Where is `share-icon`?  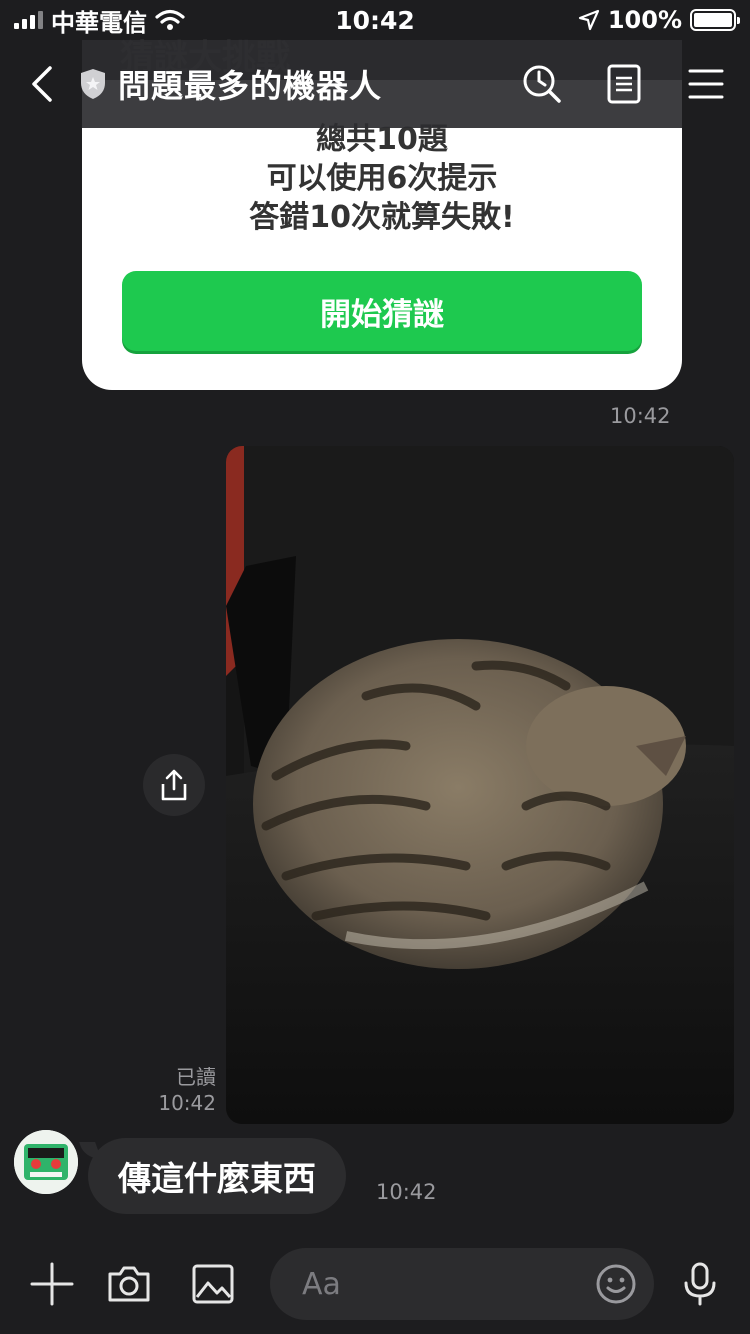
share-icon is located at coordinates (174, 785).